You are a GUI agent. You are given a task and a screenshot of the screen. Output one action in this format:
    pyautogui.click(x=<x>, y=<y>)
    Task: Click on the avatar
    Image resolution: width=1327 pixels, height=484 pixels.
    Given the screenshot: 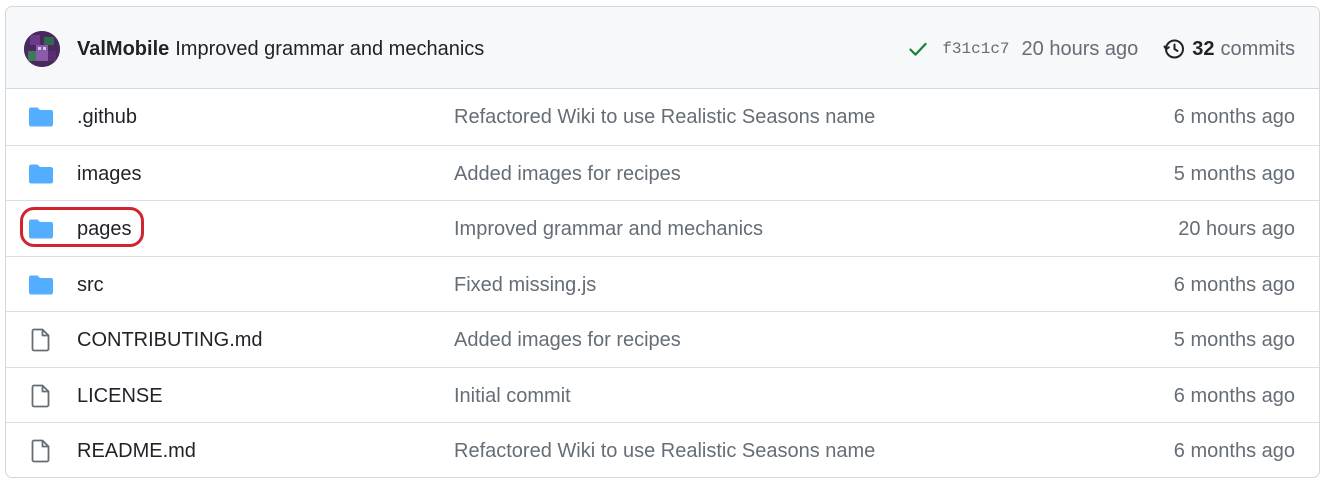 What is the action you would take?
    pyautogui.click(x=42, y=49)
    